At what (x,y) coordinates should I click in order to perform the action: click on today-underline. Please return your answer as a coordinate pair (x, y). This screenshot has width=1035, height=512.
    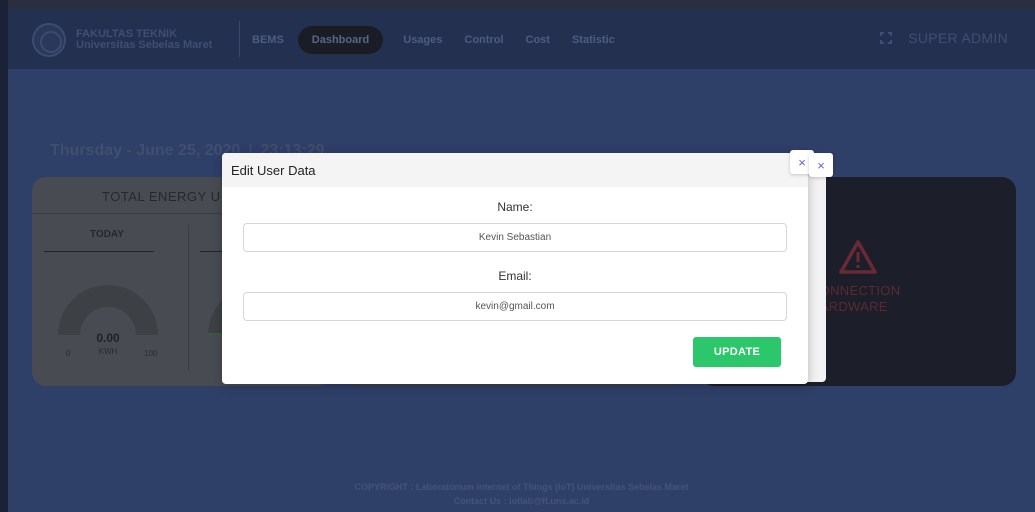
    Looking at the image, I should click on (99, 251).